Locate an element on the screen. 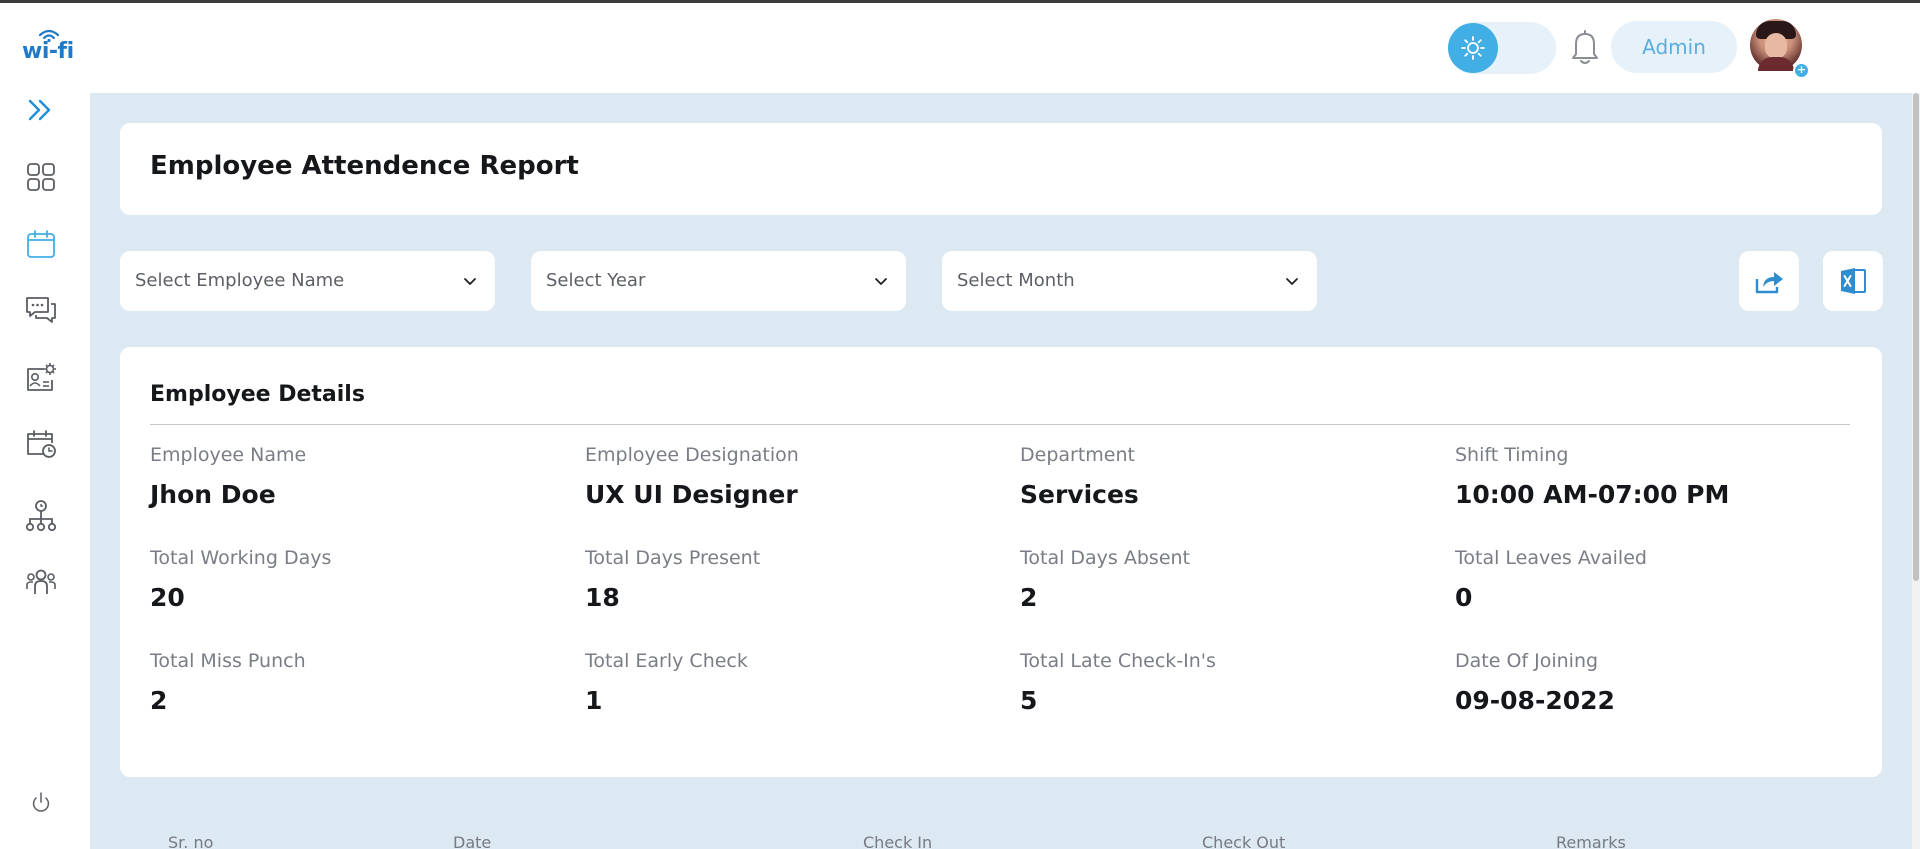 Image resolution: width=1920 pixels, height=849 pixels. column-header-check-in: Check In is located at coordinates (898, 841).